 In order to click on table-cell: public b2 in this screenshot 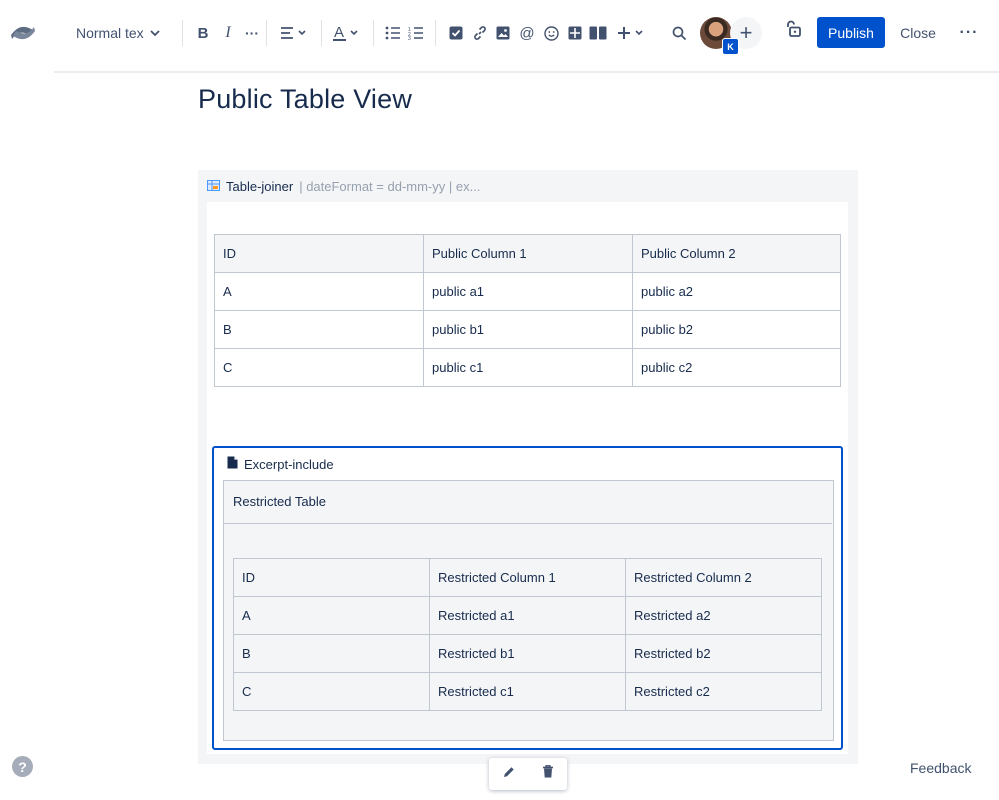, I will do `click(736, 329)`.